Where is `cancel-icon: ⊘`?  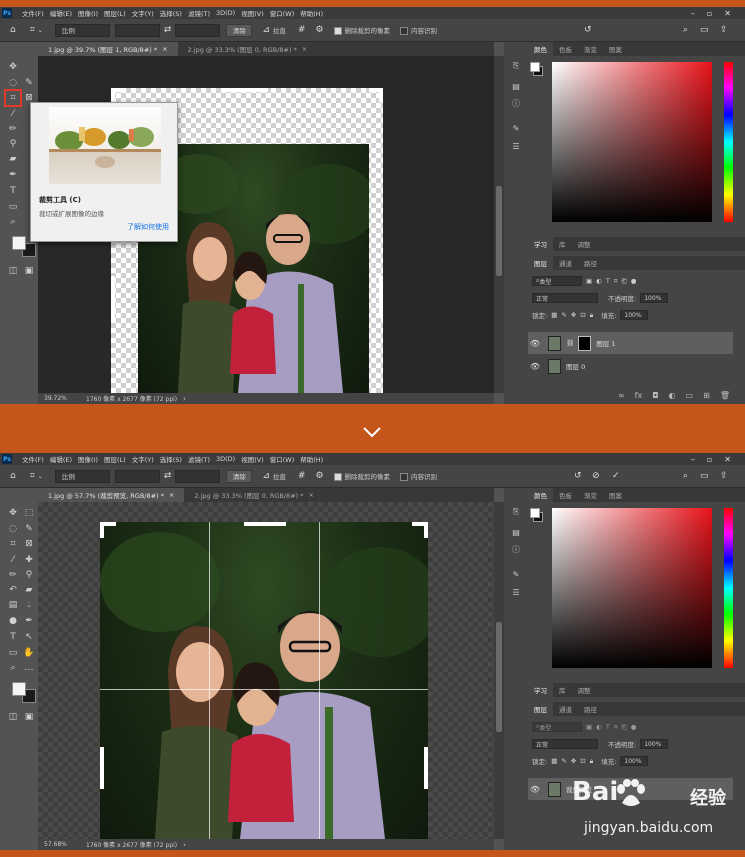 cancel-icon: ⊘ is located at coordinates (596, 476).